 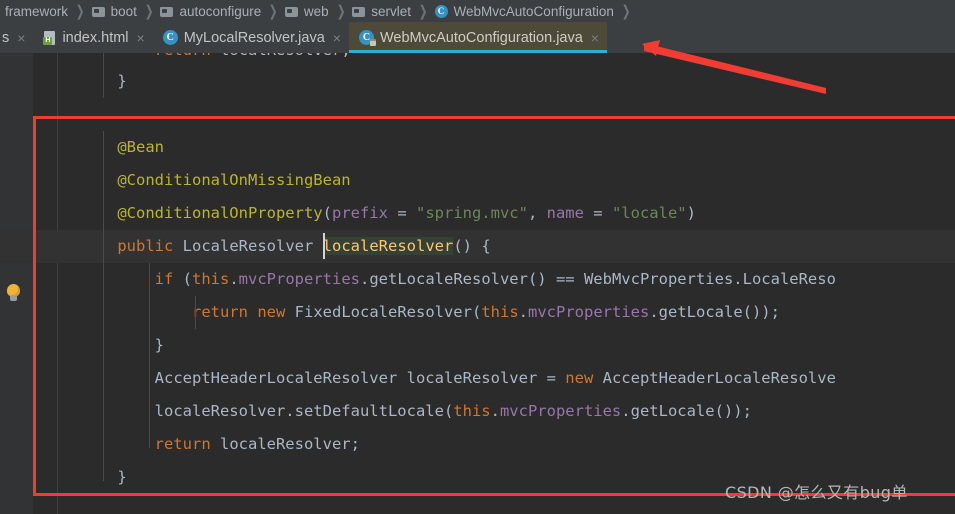 I want to click on code-token: WebMvcProperties, so click(x=658, y=279).